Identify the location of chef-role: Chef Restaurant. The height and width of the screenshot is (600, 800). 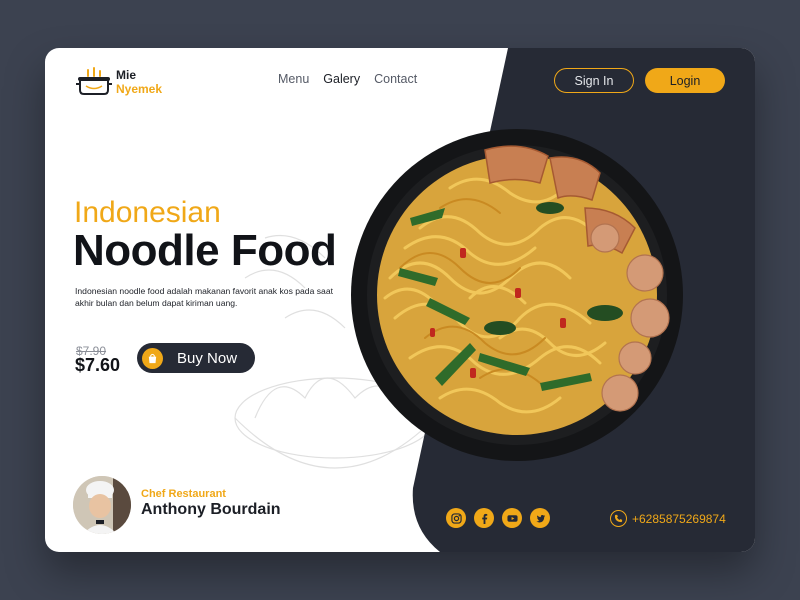
(183, 494).